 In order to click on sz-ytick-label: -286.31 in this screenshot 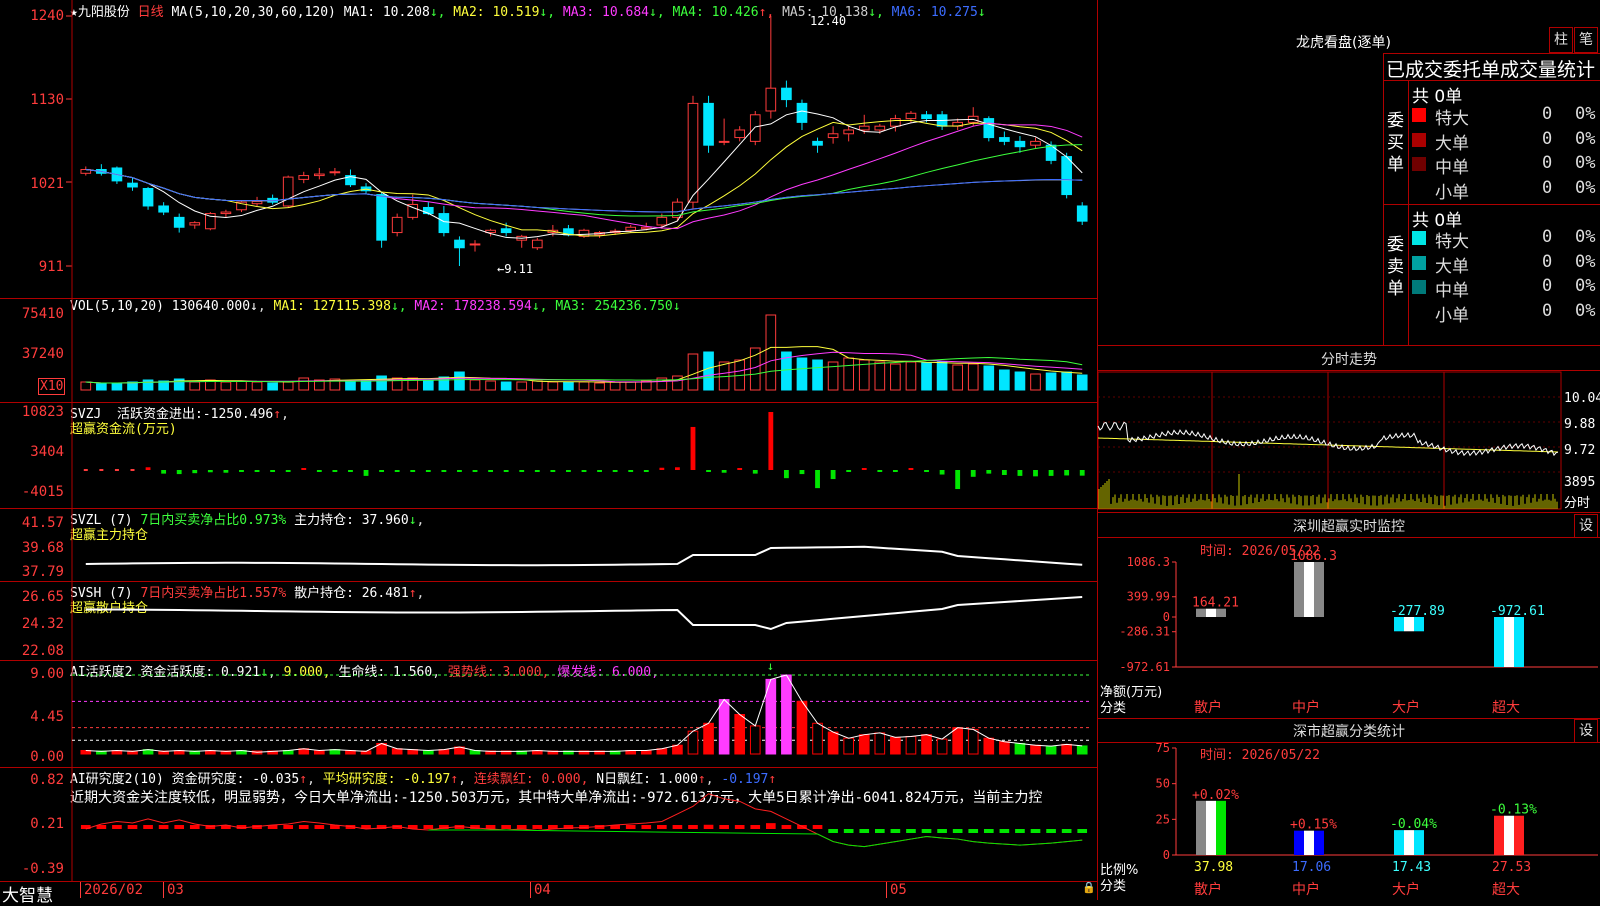, I will do `click(1144, 632)`.